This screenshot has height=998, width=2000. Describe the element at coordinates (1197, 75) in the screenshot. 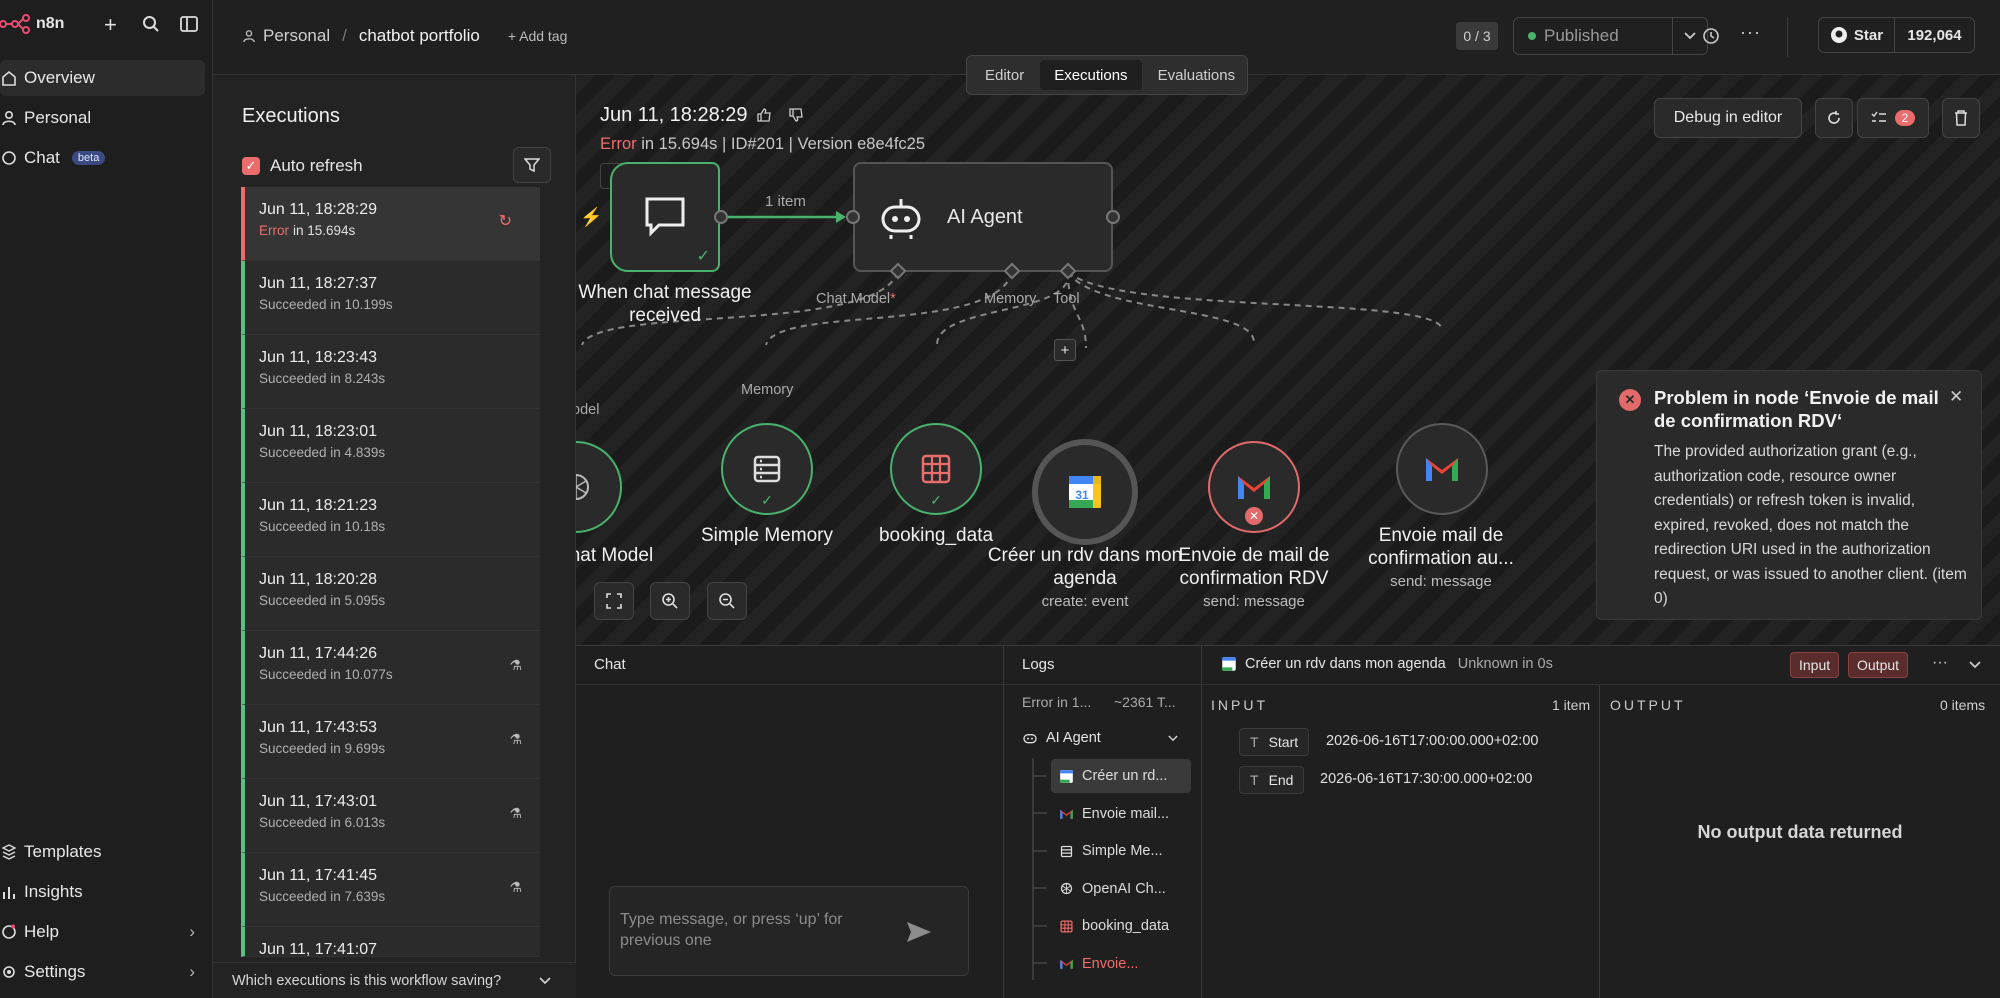

I see `tab-evaluations: Evaluations` at that location.